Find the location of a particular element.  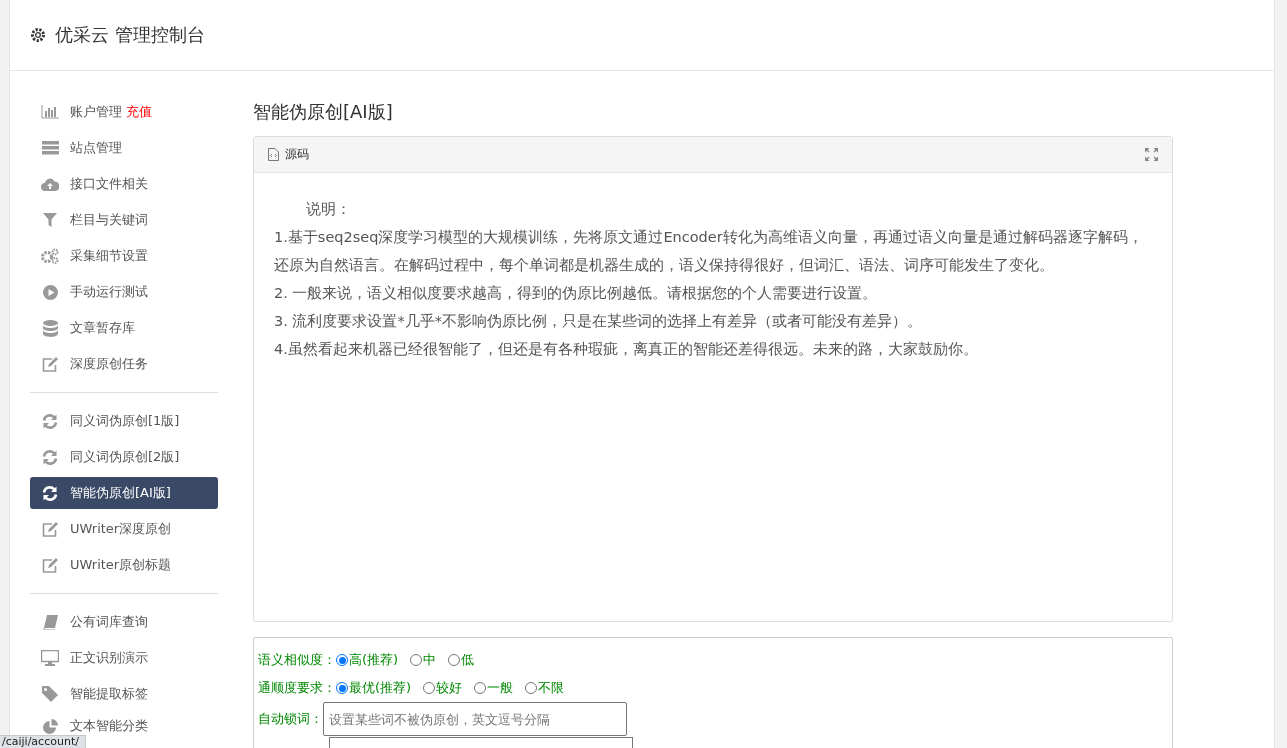

sidebar-item: 栏目与关键词 is located at coordinates (124, 220).